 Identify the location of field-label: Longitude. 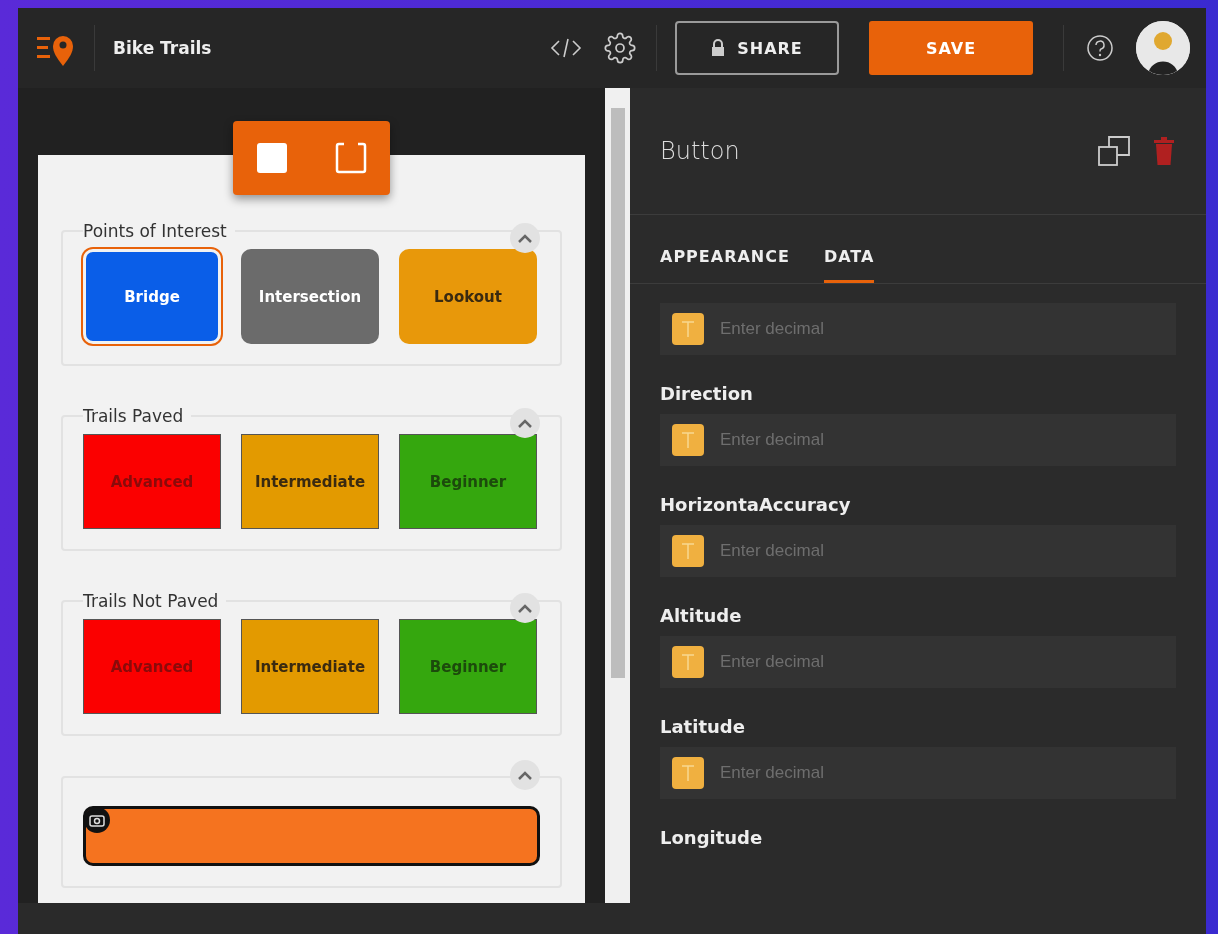
(712, 837).